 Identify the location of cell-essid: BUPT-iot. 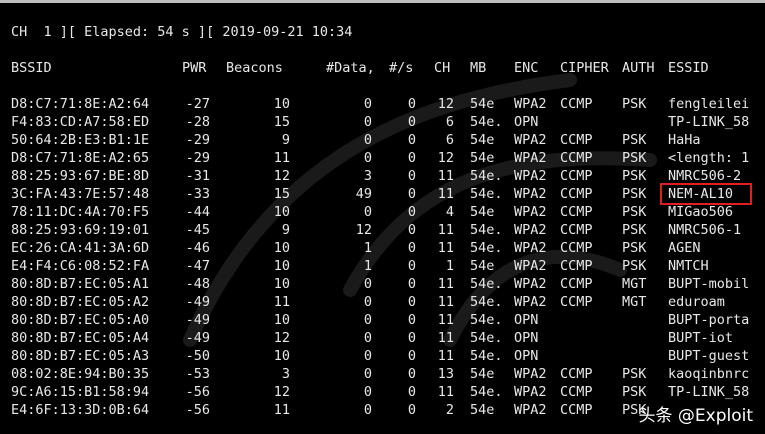
(701, 338).